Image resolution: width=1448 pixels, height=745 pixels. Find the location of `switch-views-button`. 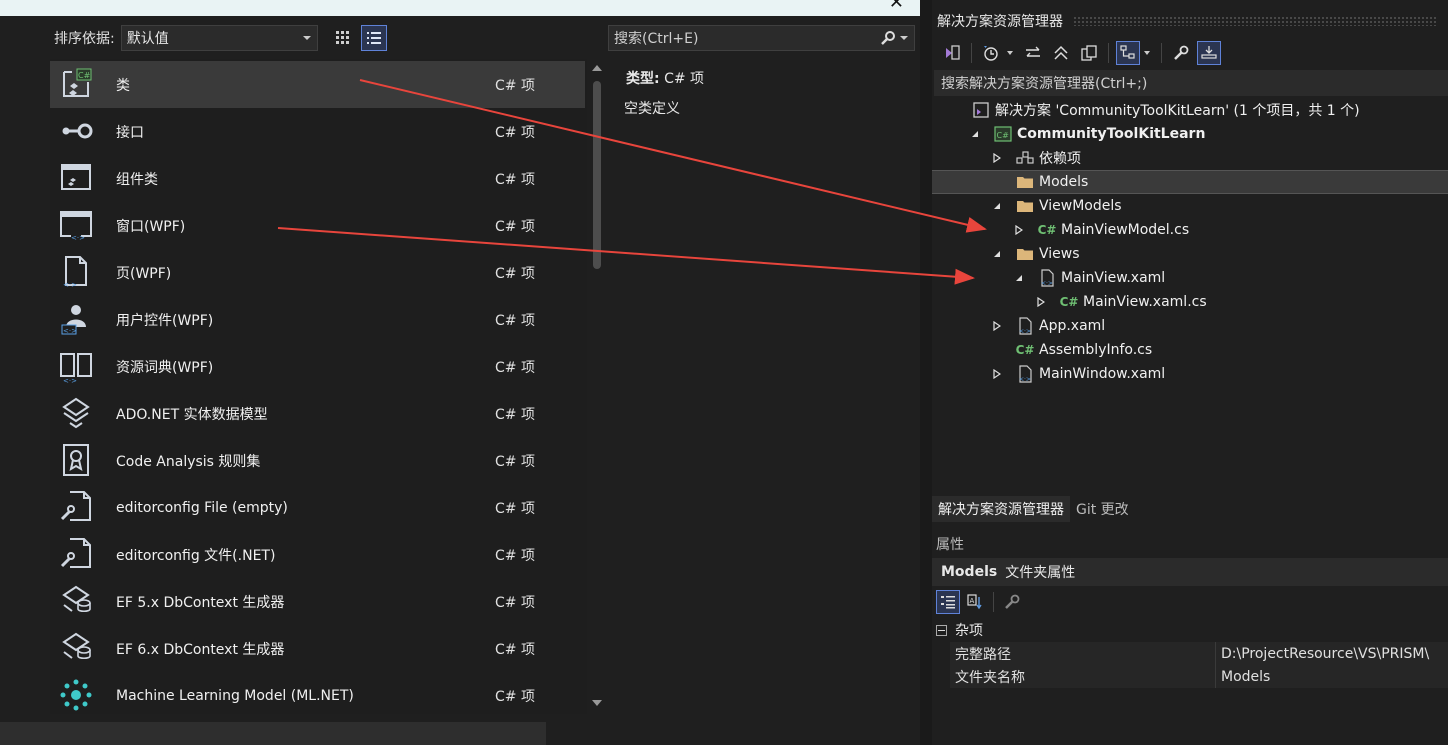

switch-views-button is located at coordinates (952, 53).